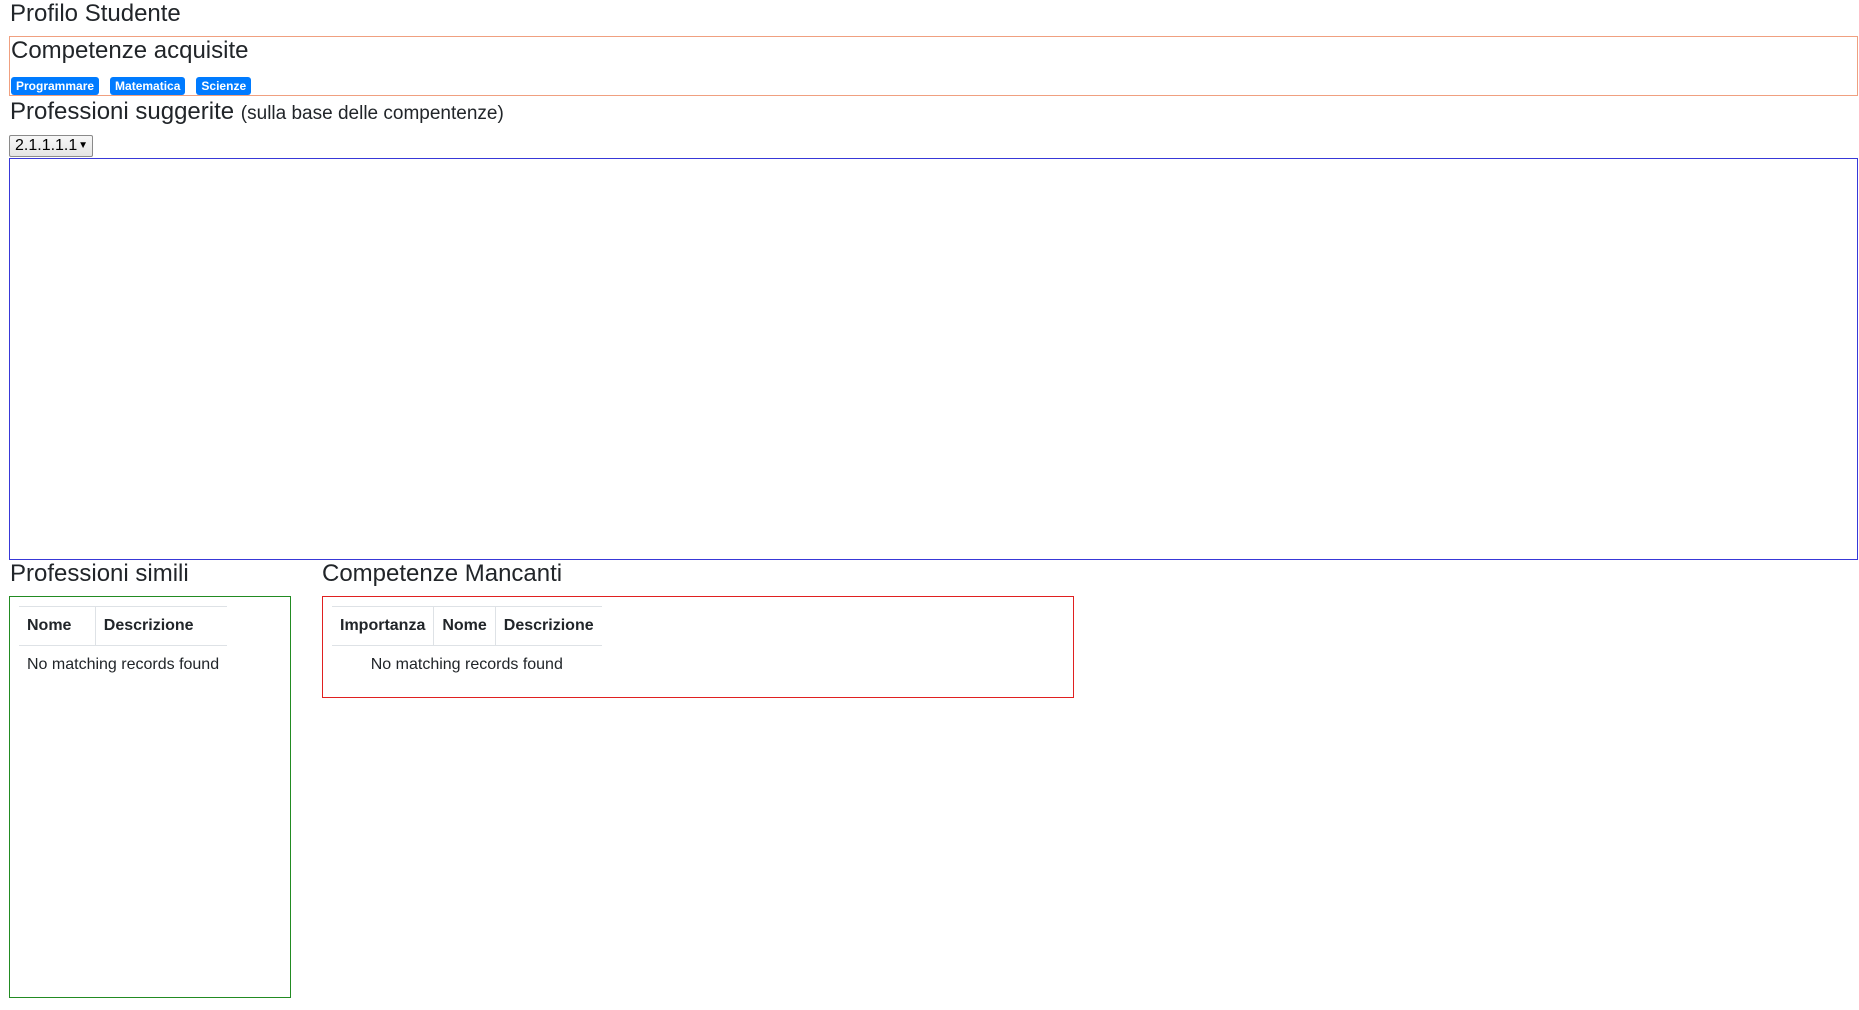  I want to click on acquired-skills-title: Competenze acquisite, so click(130, 50).